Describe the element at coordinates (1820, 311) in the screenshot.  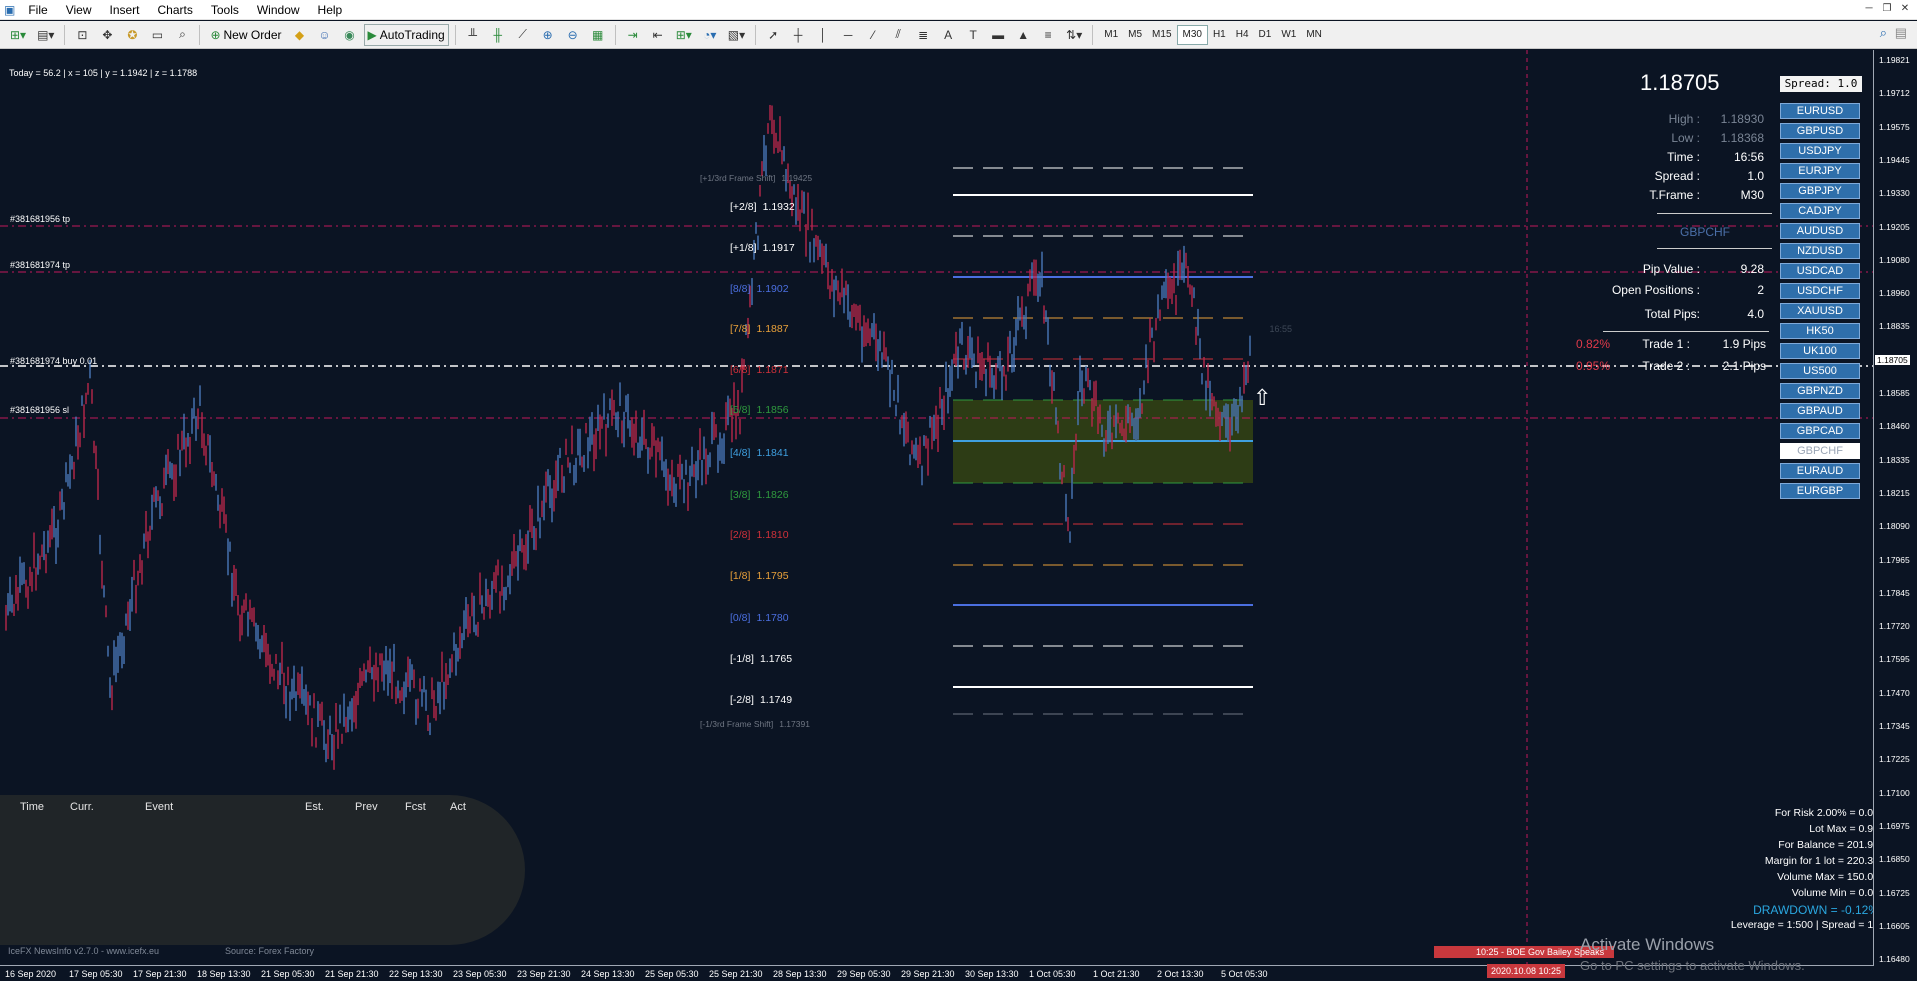
I see `symbol-button-xauusd: XAUUSD` at that location.